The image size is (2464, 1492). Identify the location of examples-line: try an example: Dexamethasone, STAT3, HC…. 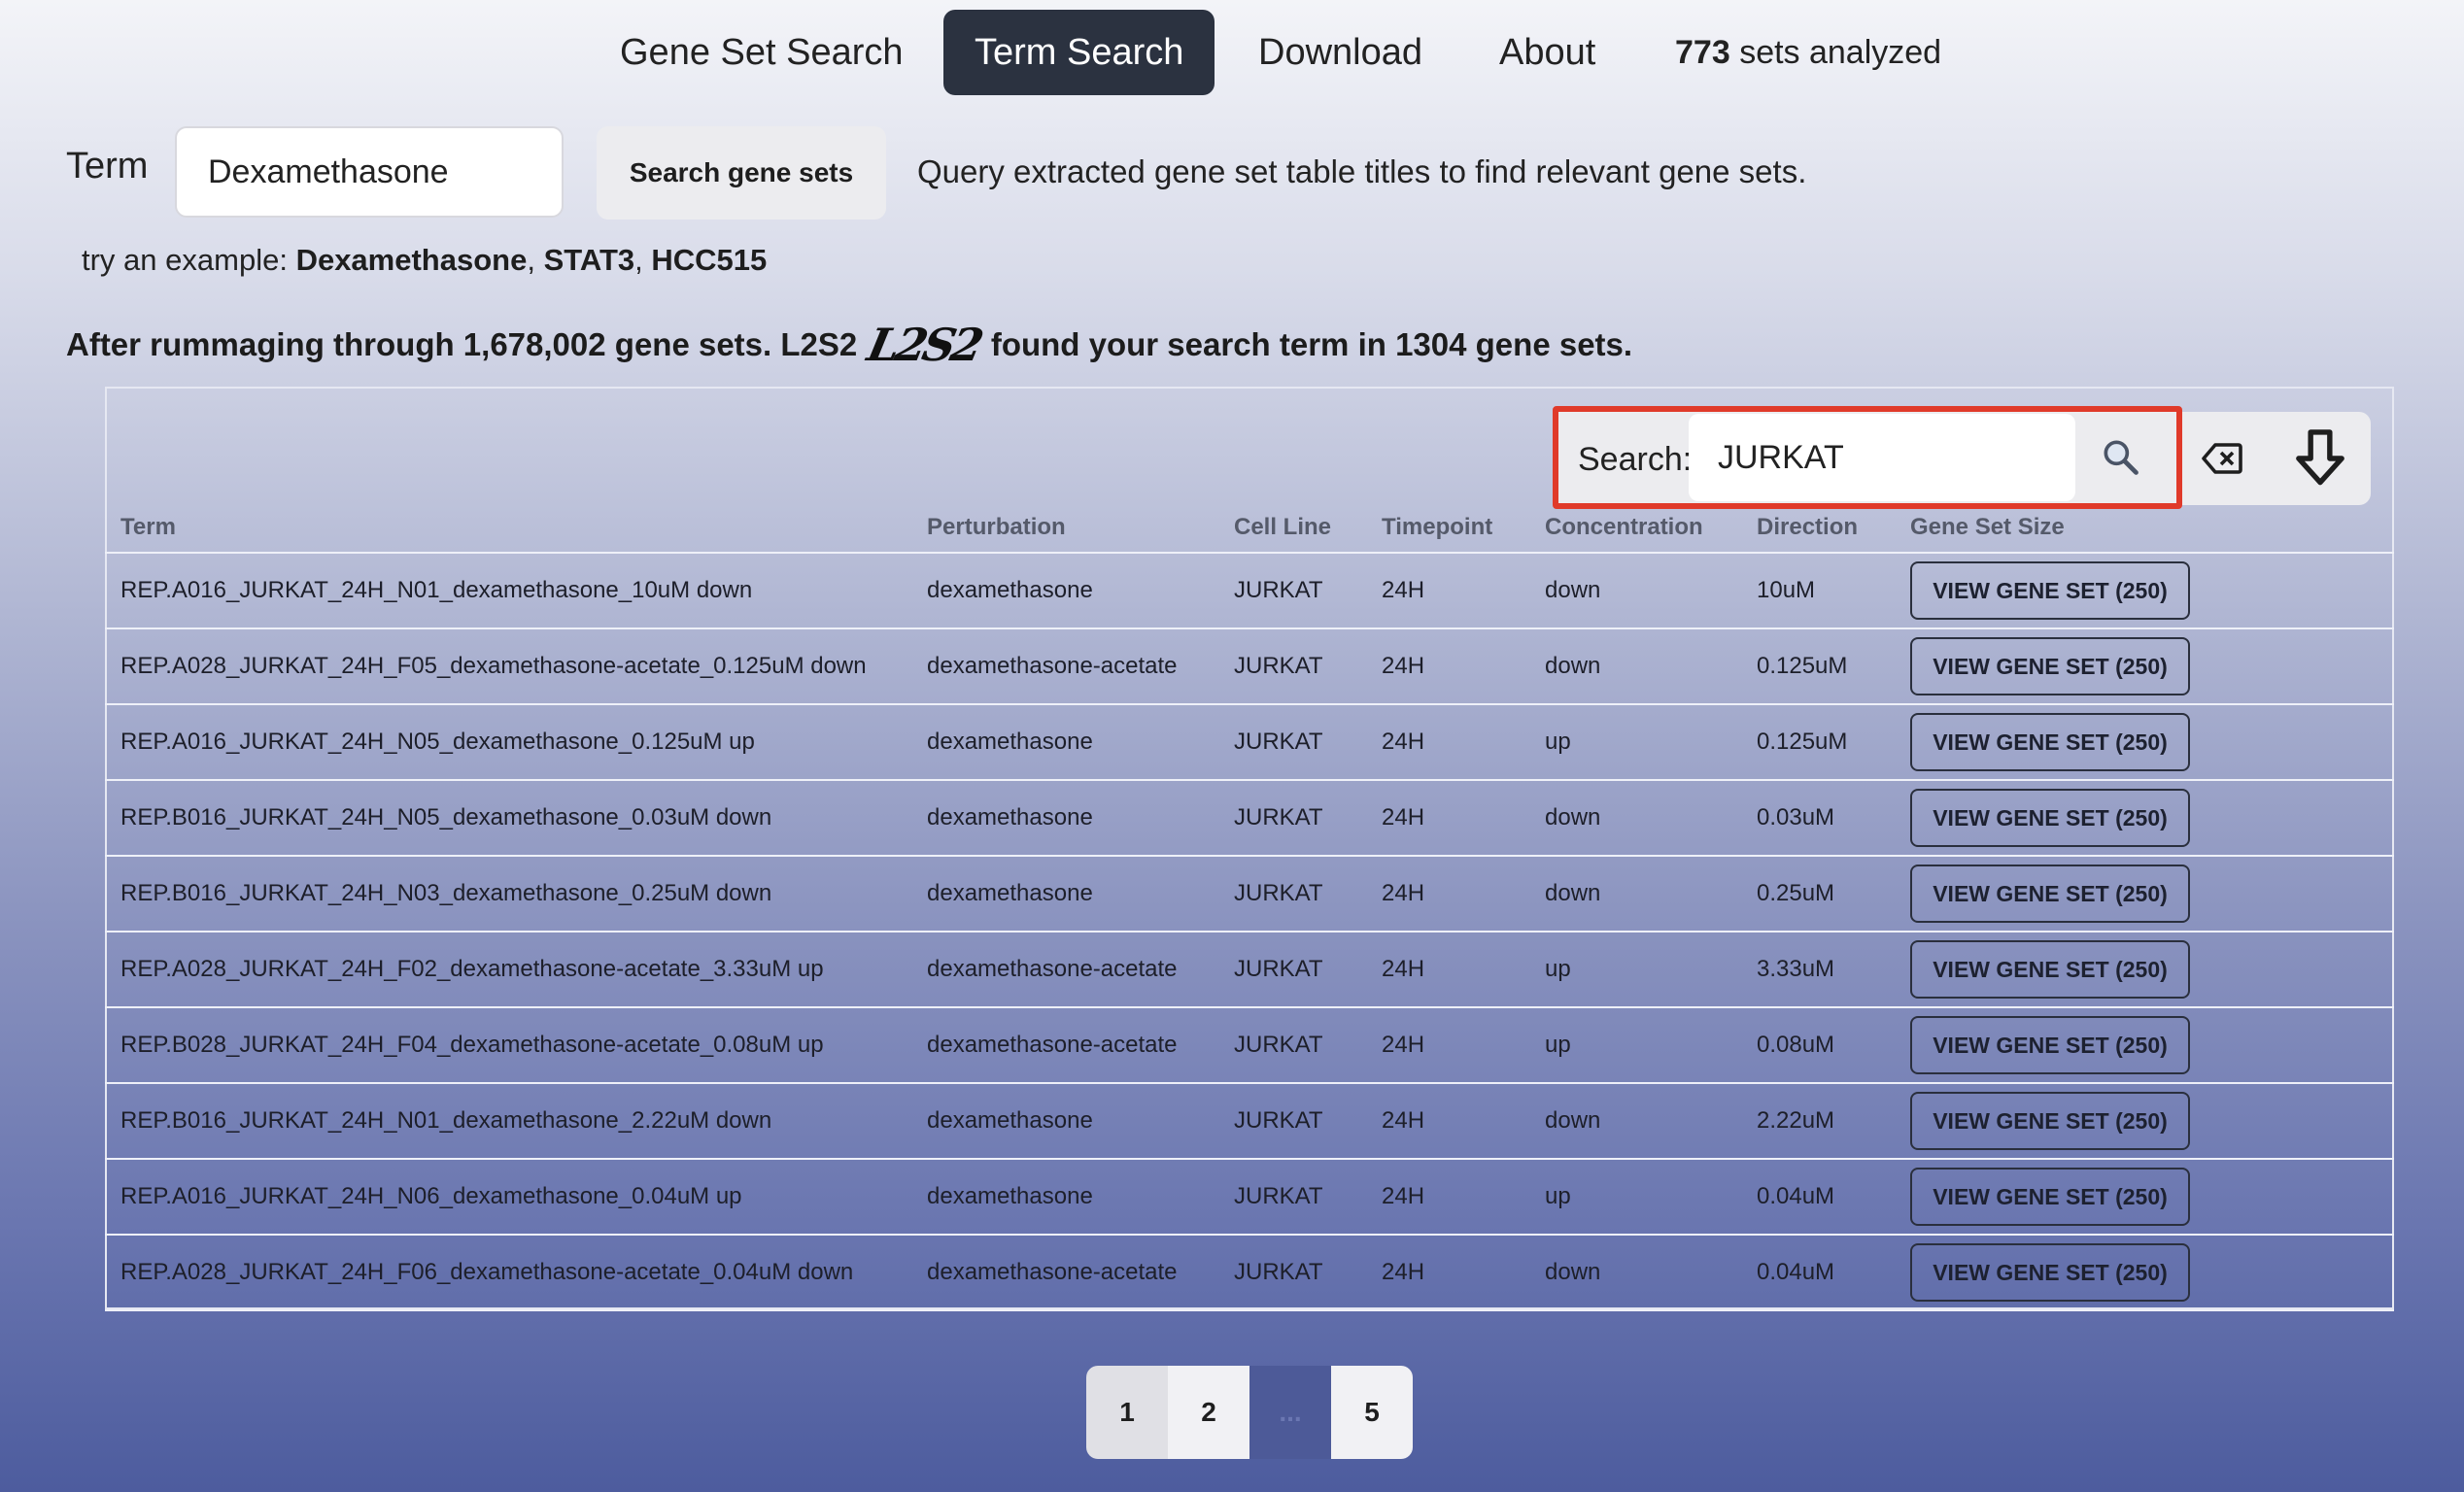
(425, 260).